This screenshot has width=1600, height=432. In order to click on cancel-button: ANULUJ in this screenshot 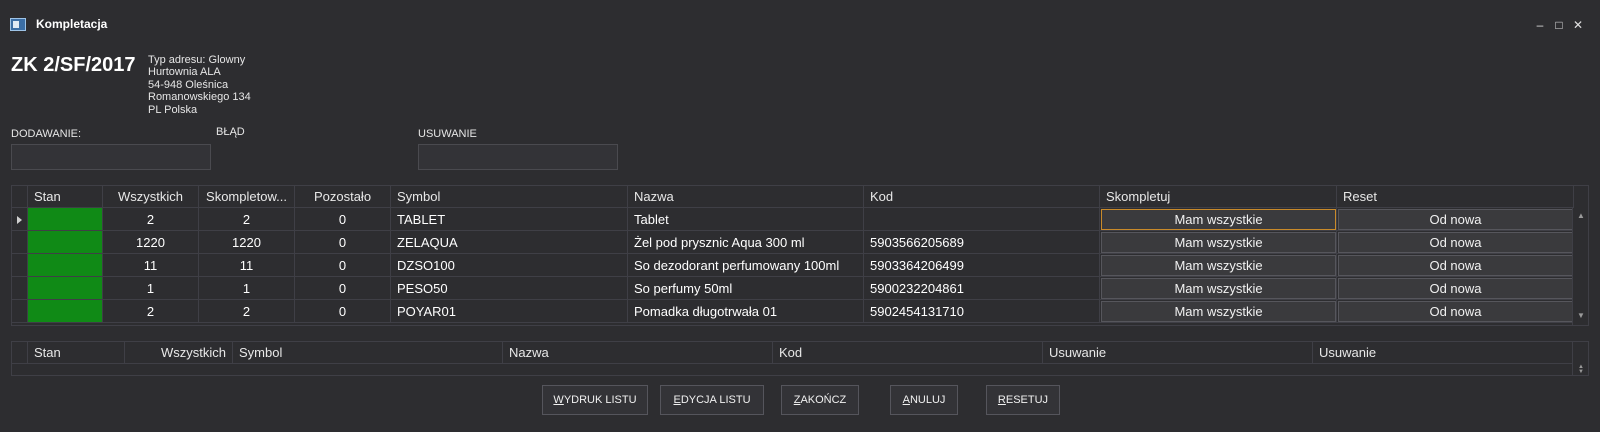, I will do `click(924, 400)`.